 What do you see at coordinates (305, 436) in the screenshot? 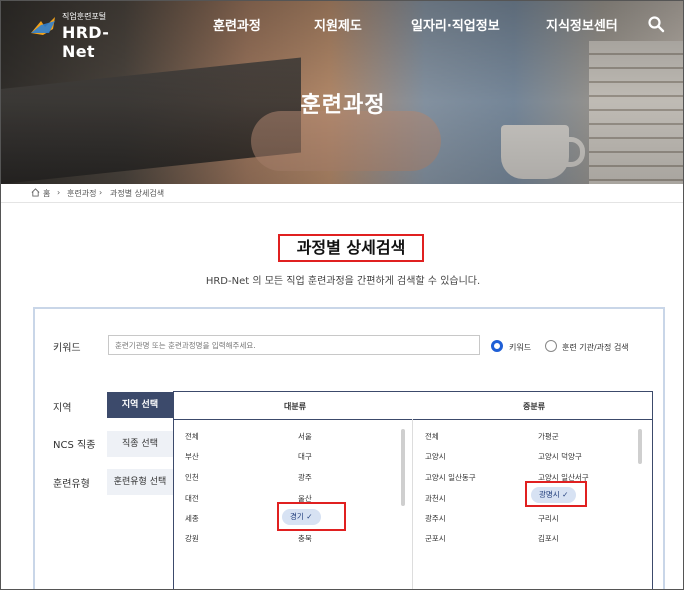
I see `major-option: 서울` at bounding box center [305, 436].